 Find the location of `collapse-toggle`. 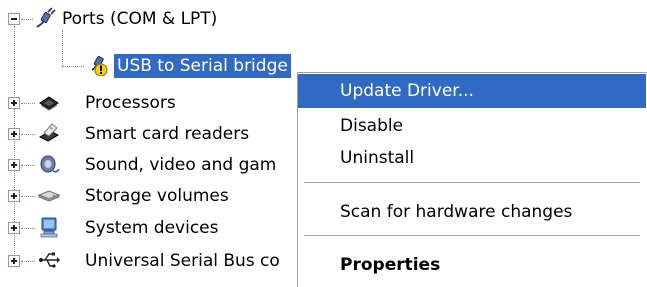

collapse-toggle is located at coordinates (14, 19).